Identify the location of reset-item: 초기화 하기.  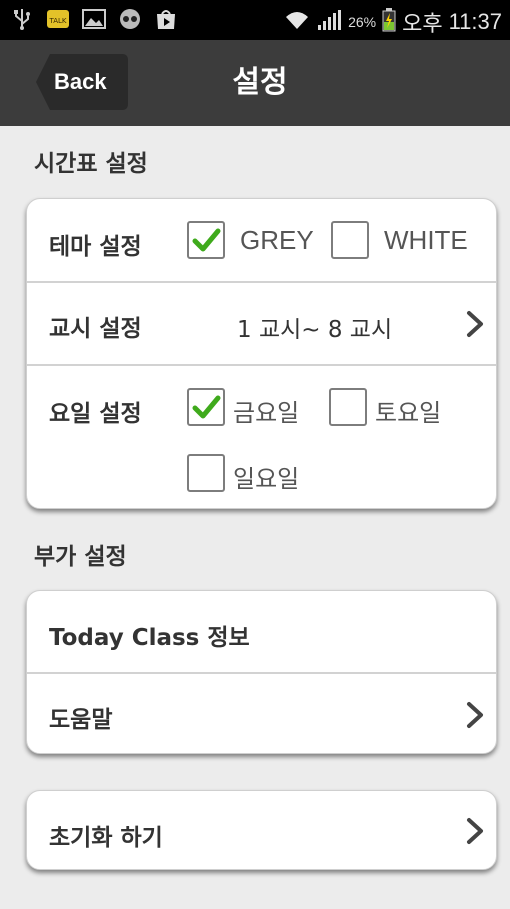
(261, 830).